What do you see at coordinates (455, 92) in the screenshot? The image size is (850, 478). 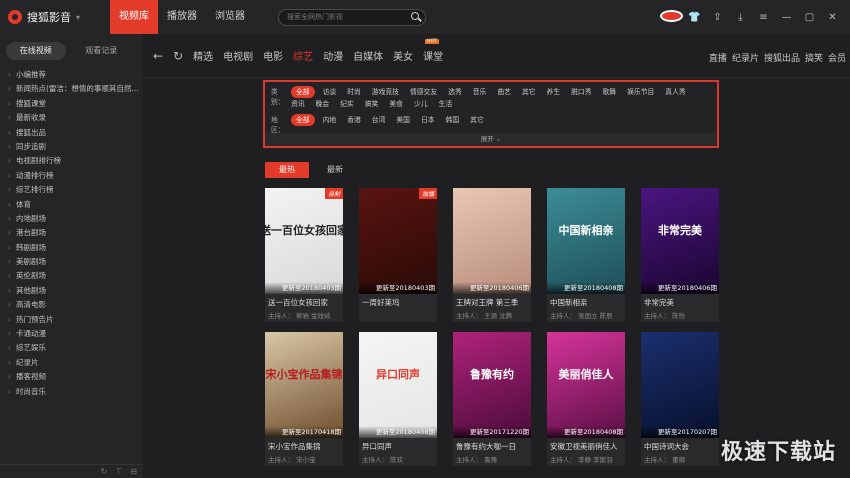 I see `filter-type-option: 选秀` at bounding box center [455, 92].